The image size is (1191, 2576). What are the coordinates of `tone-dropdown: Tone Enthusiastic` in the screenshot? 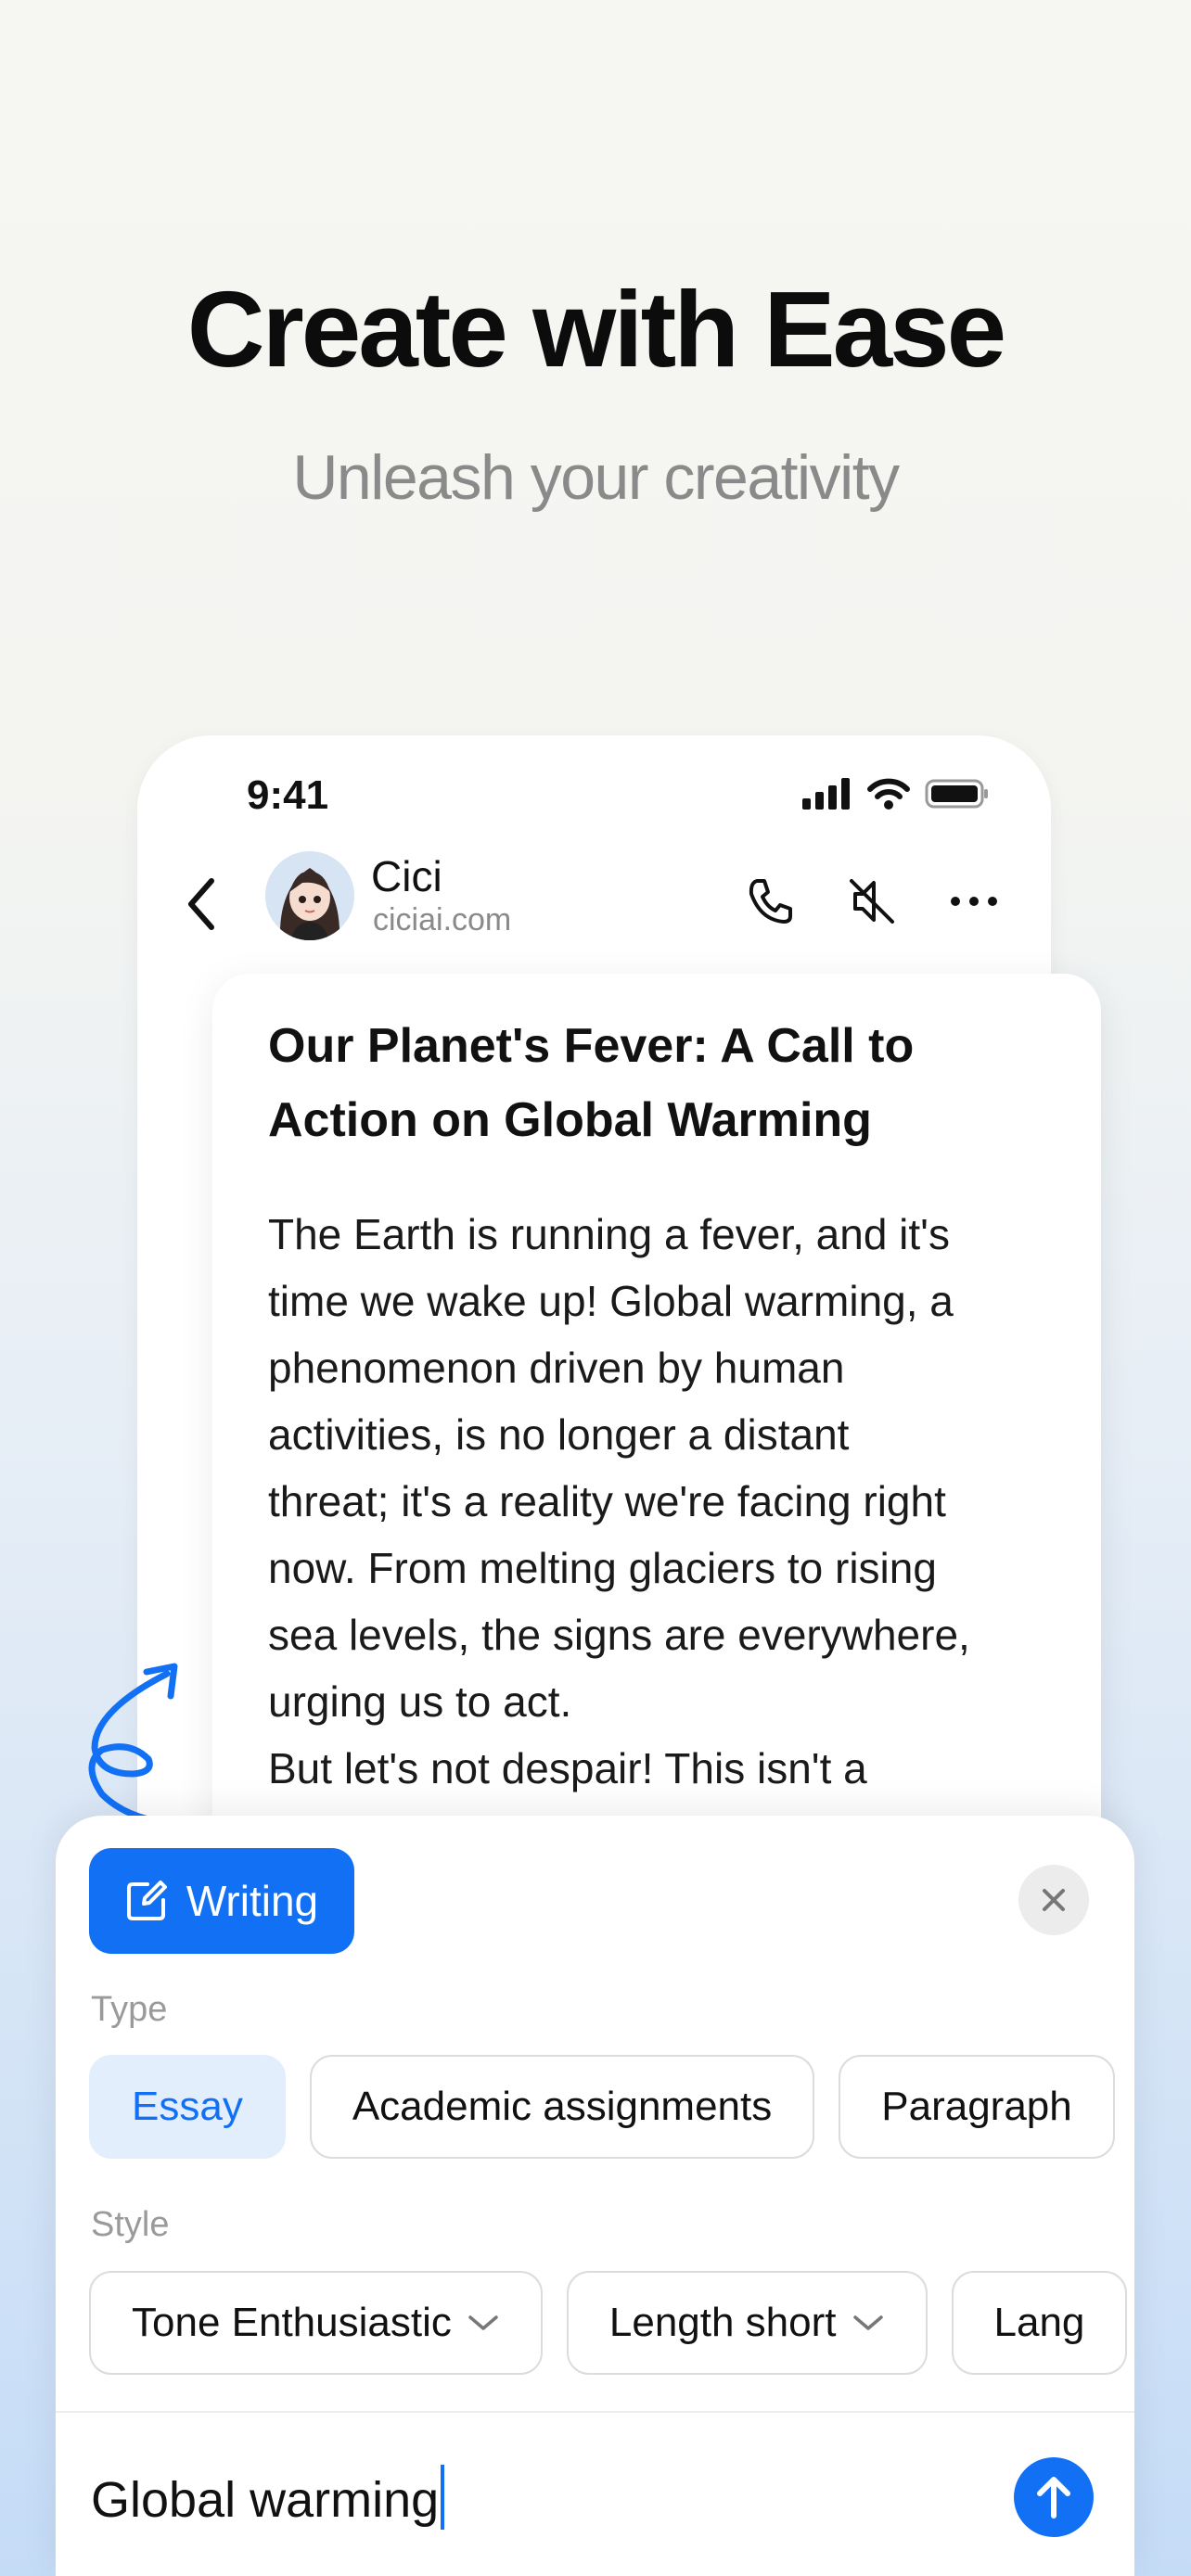 It's located at (316, 2323).